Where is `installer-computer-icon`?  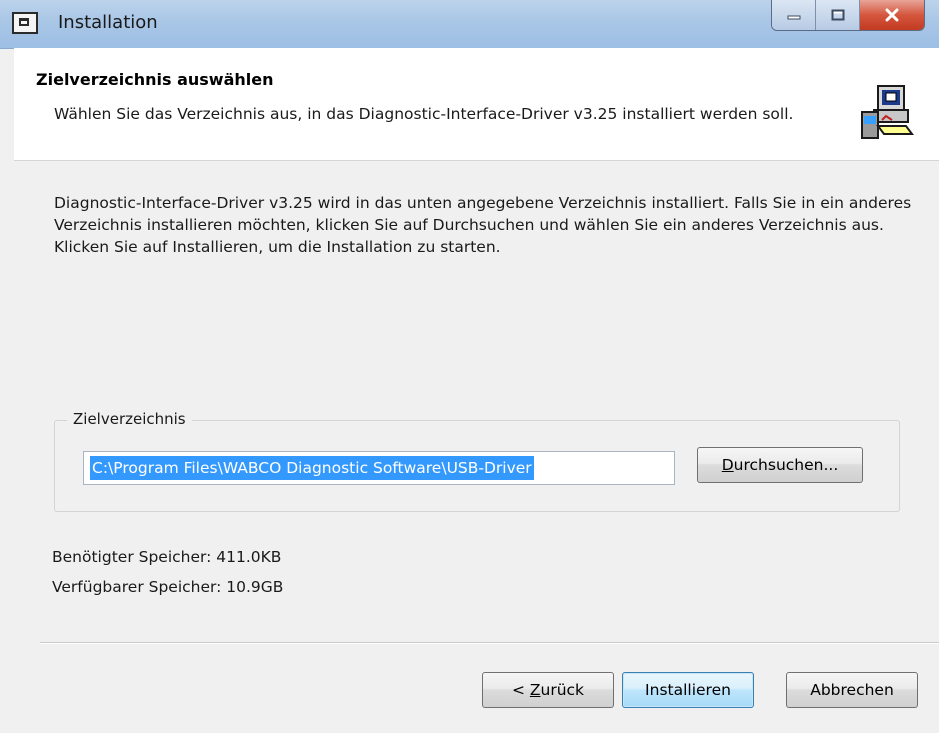
installer-computer-icon is located at coordinates (887, 112).